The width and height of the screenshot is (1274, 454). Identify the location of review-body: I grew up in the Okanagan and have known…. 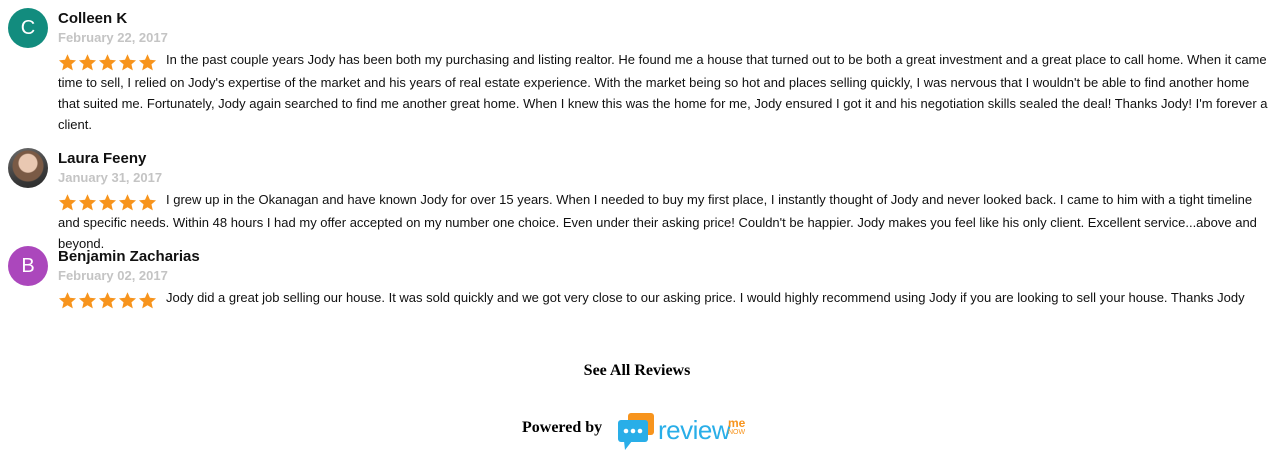
(665, 221).